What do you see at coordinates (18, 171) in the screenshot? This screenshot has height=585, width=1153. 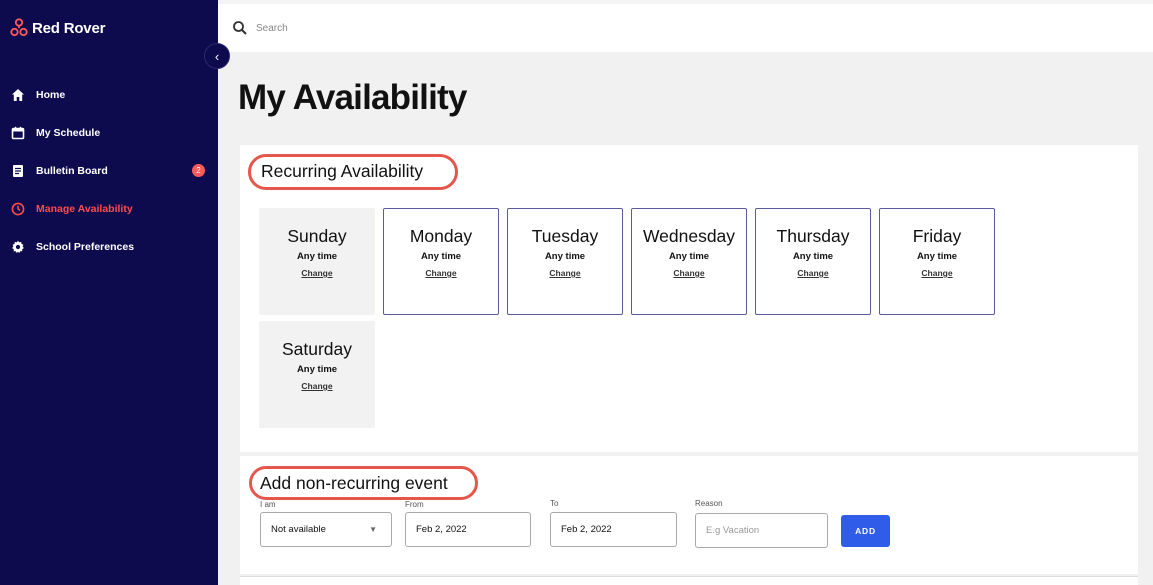 I see `document-icon` at bounding box center [18, 171].